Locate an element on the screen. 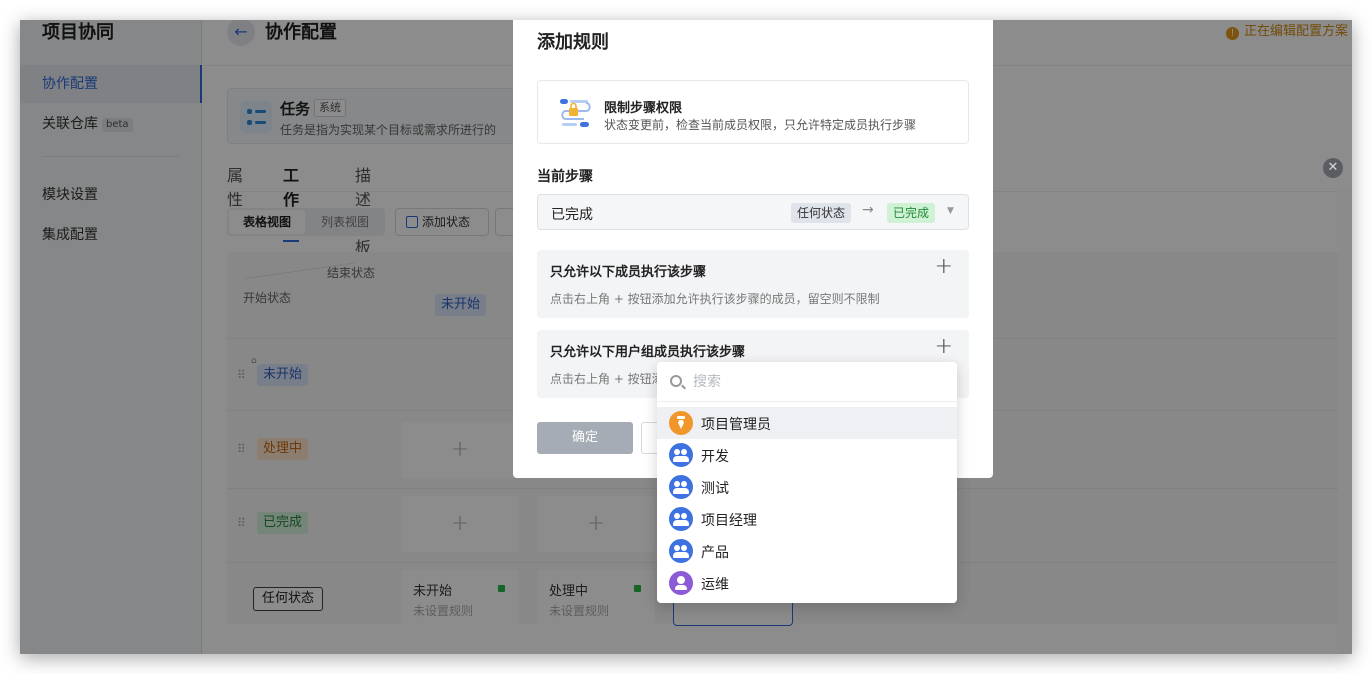  side-panel-edge is located at coordinates (1345, 421).